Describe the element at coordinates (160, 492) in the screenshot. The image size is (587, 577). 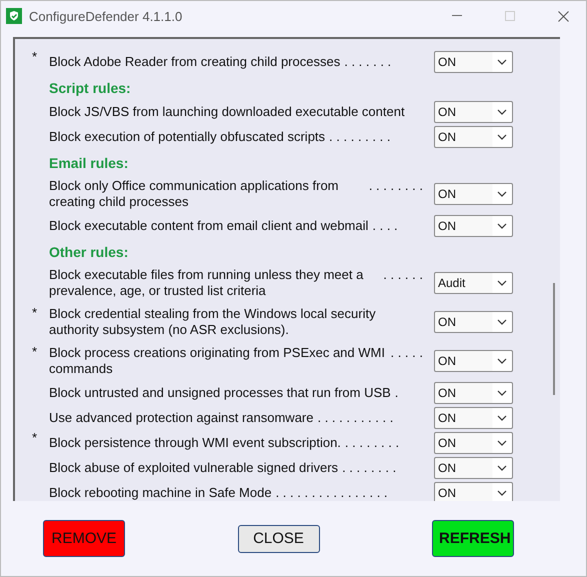
I see `rule-label: Block rebooting machine in Safe Mode` at that location.